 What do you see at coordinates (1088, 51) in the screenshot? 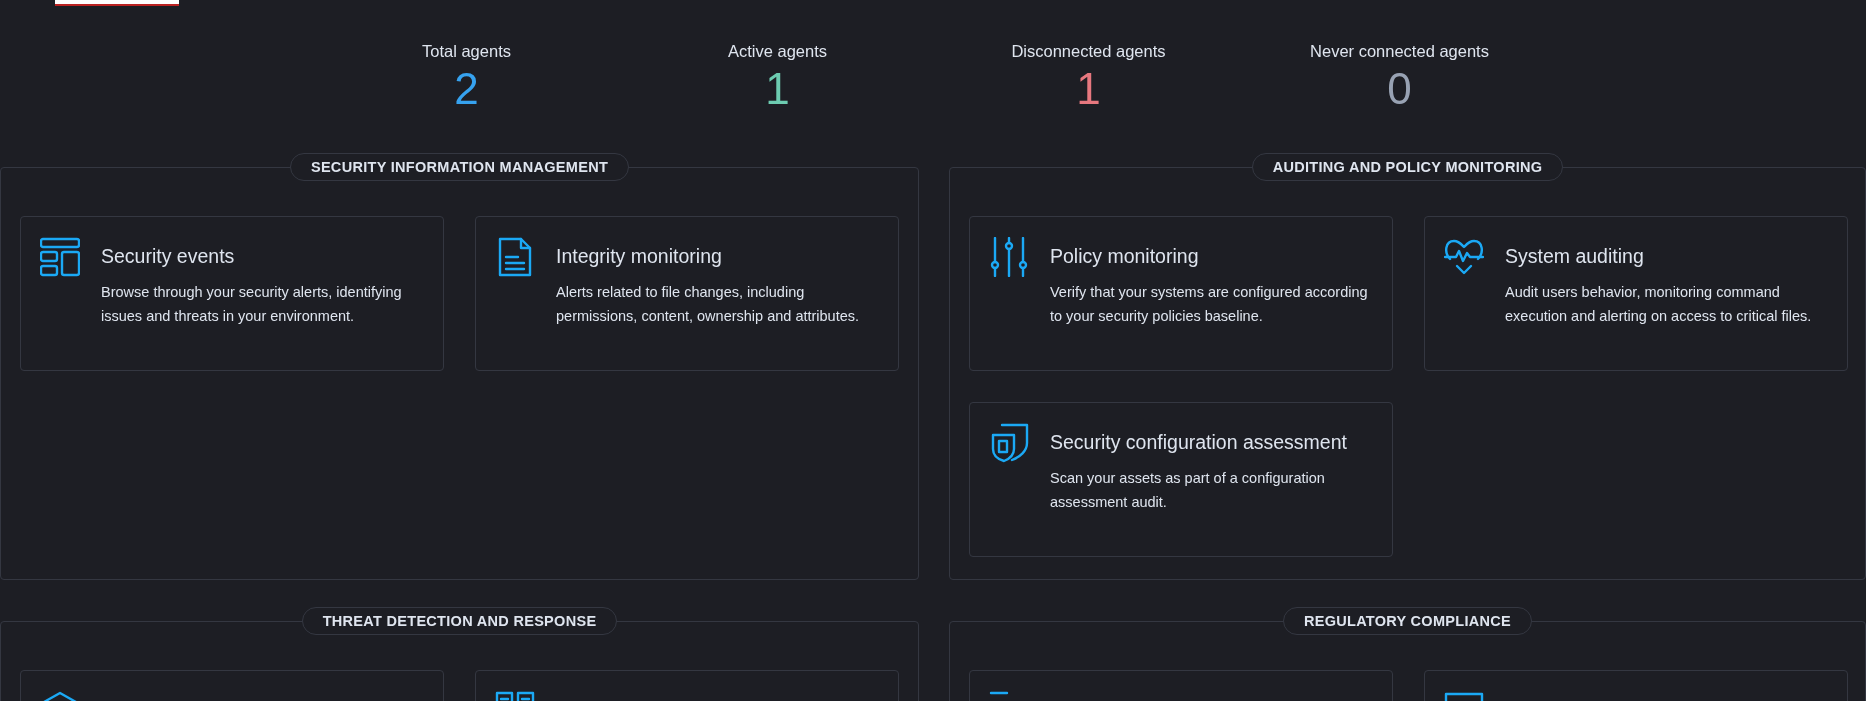
I see `stat-label: Disconnected agents` at bounding box center [1088, 51].